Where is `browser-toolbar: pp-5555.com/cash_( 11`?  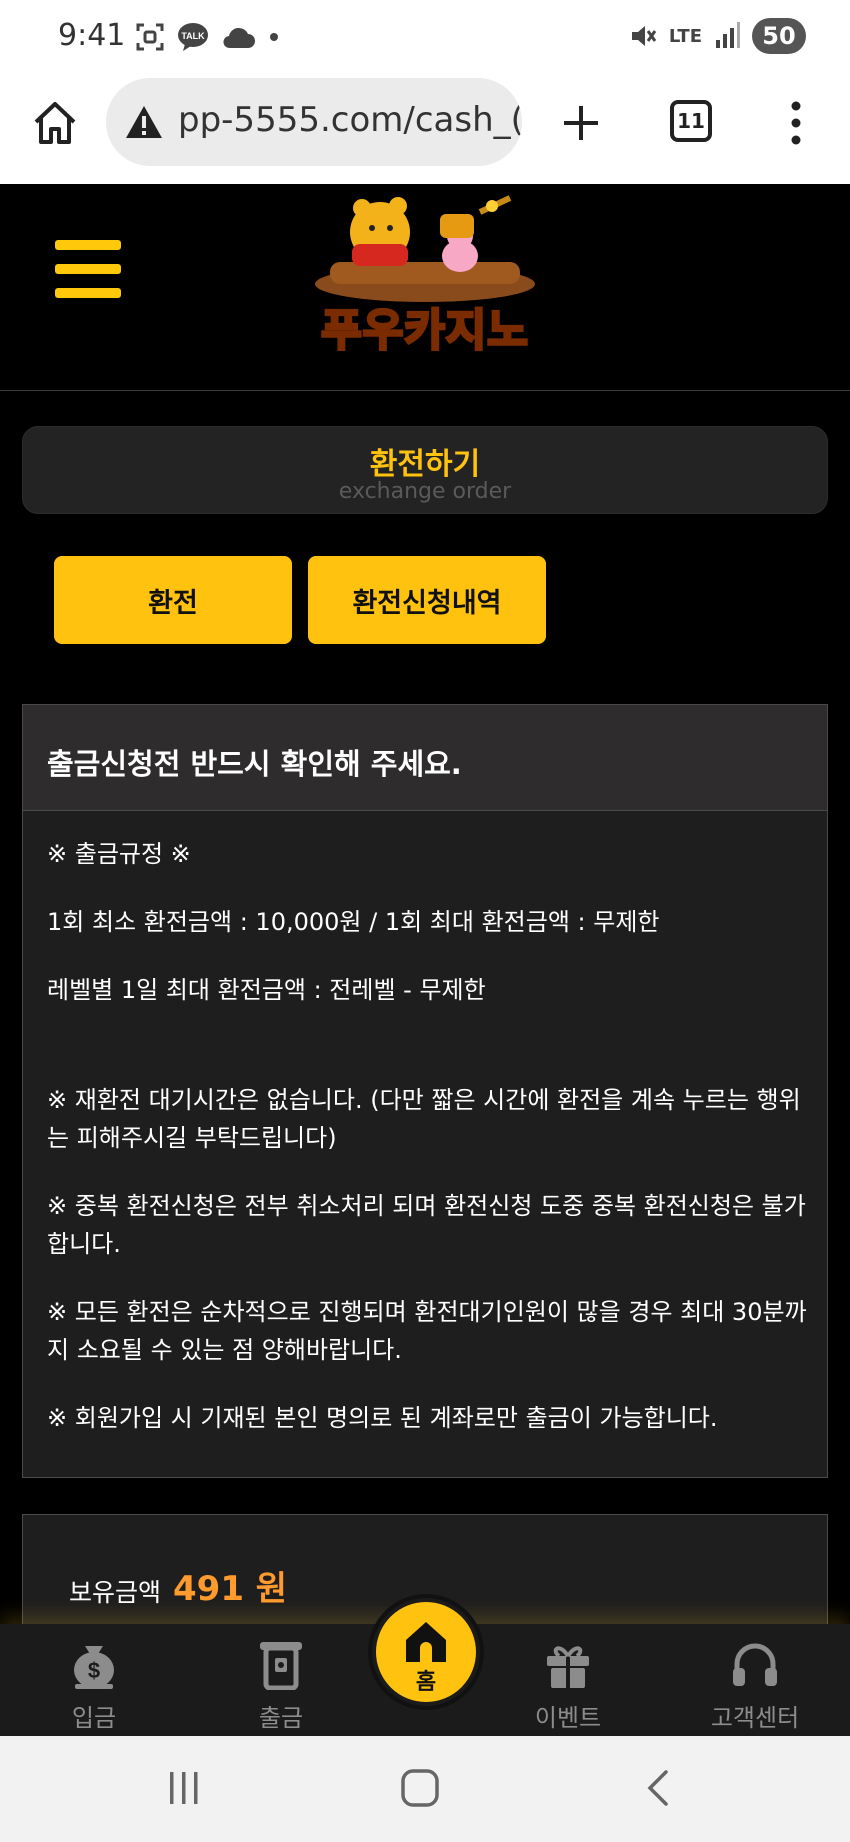 browser-toolbar: pp-5555.com/cash_( 11 is located at coordinates (425, 129).